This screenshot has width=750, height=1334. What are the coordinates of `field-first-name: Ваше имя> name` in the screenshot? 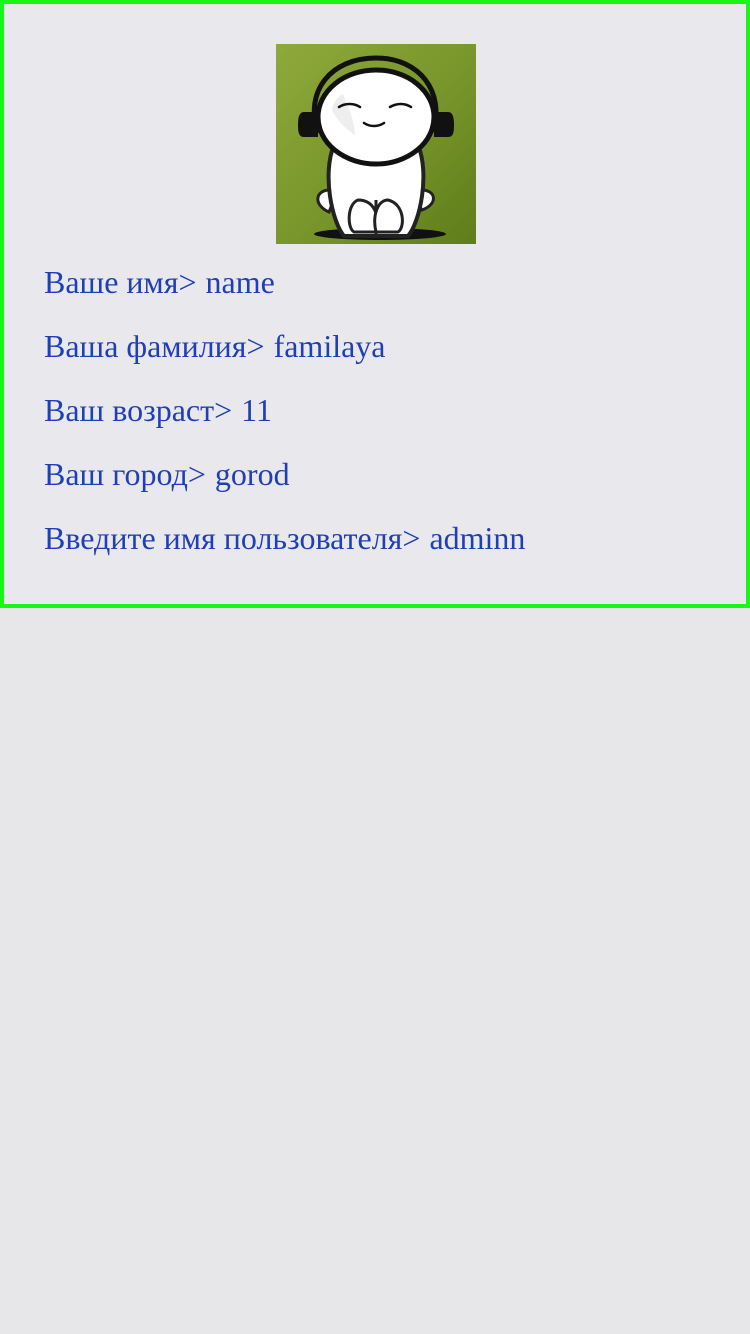 It's located at (284, 296).